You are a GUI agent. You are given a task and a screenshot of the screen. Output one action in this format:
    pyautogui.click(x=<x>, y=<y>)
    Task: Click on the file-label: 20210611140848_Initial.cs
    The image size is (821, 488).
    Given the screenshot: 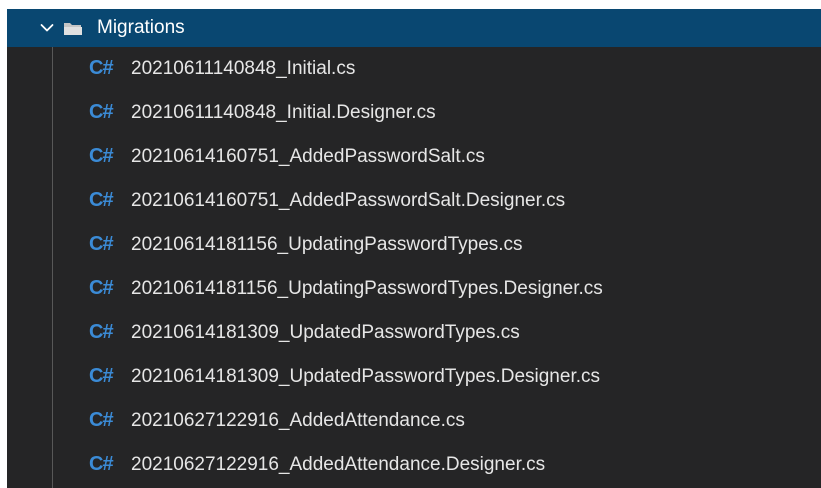 What is the action you would take?
    pyautogui.click(x=243, y=68)
    